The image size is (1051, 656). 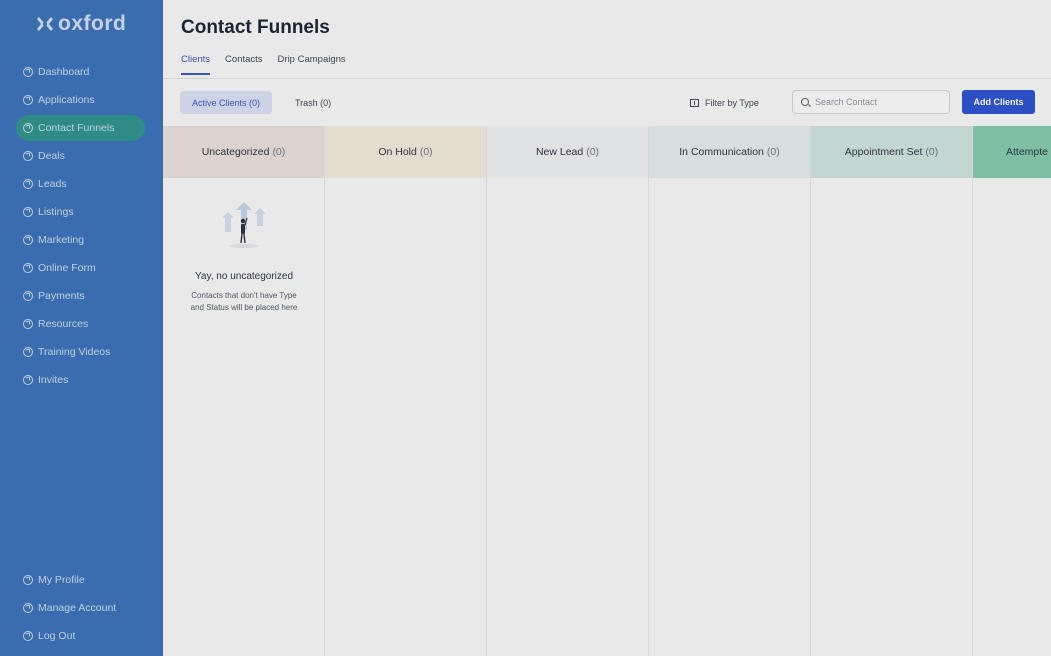 I want to click on column-header: Uncategorized (0), so click(x=243, y=152).